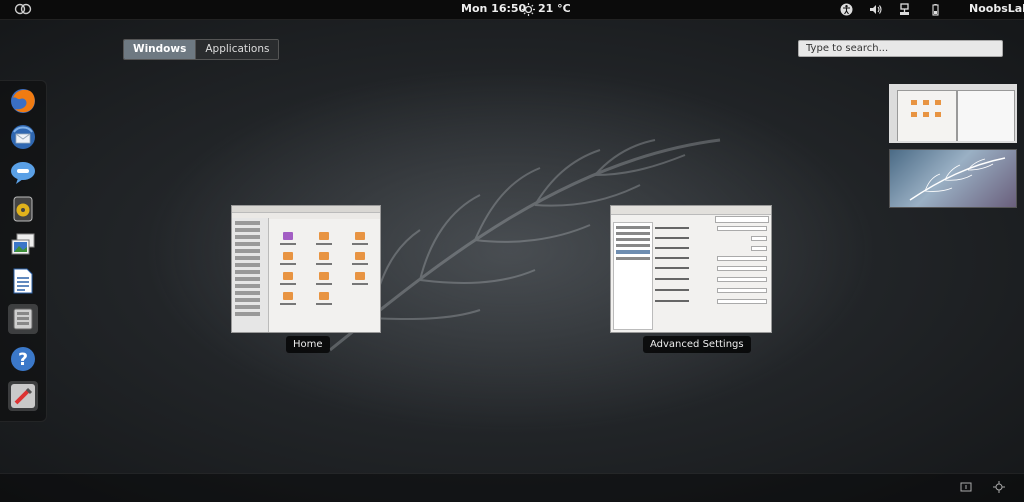 The height and width of the screenshot is (502, 1024). Describe the element at coordinates (23, 137) in the screenshot. I see `thunderbird-icon` at that location.